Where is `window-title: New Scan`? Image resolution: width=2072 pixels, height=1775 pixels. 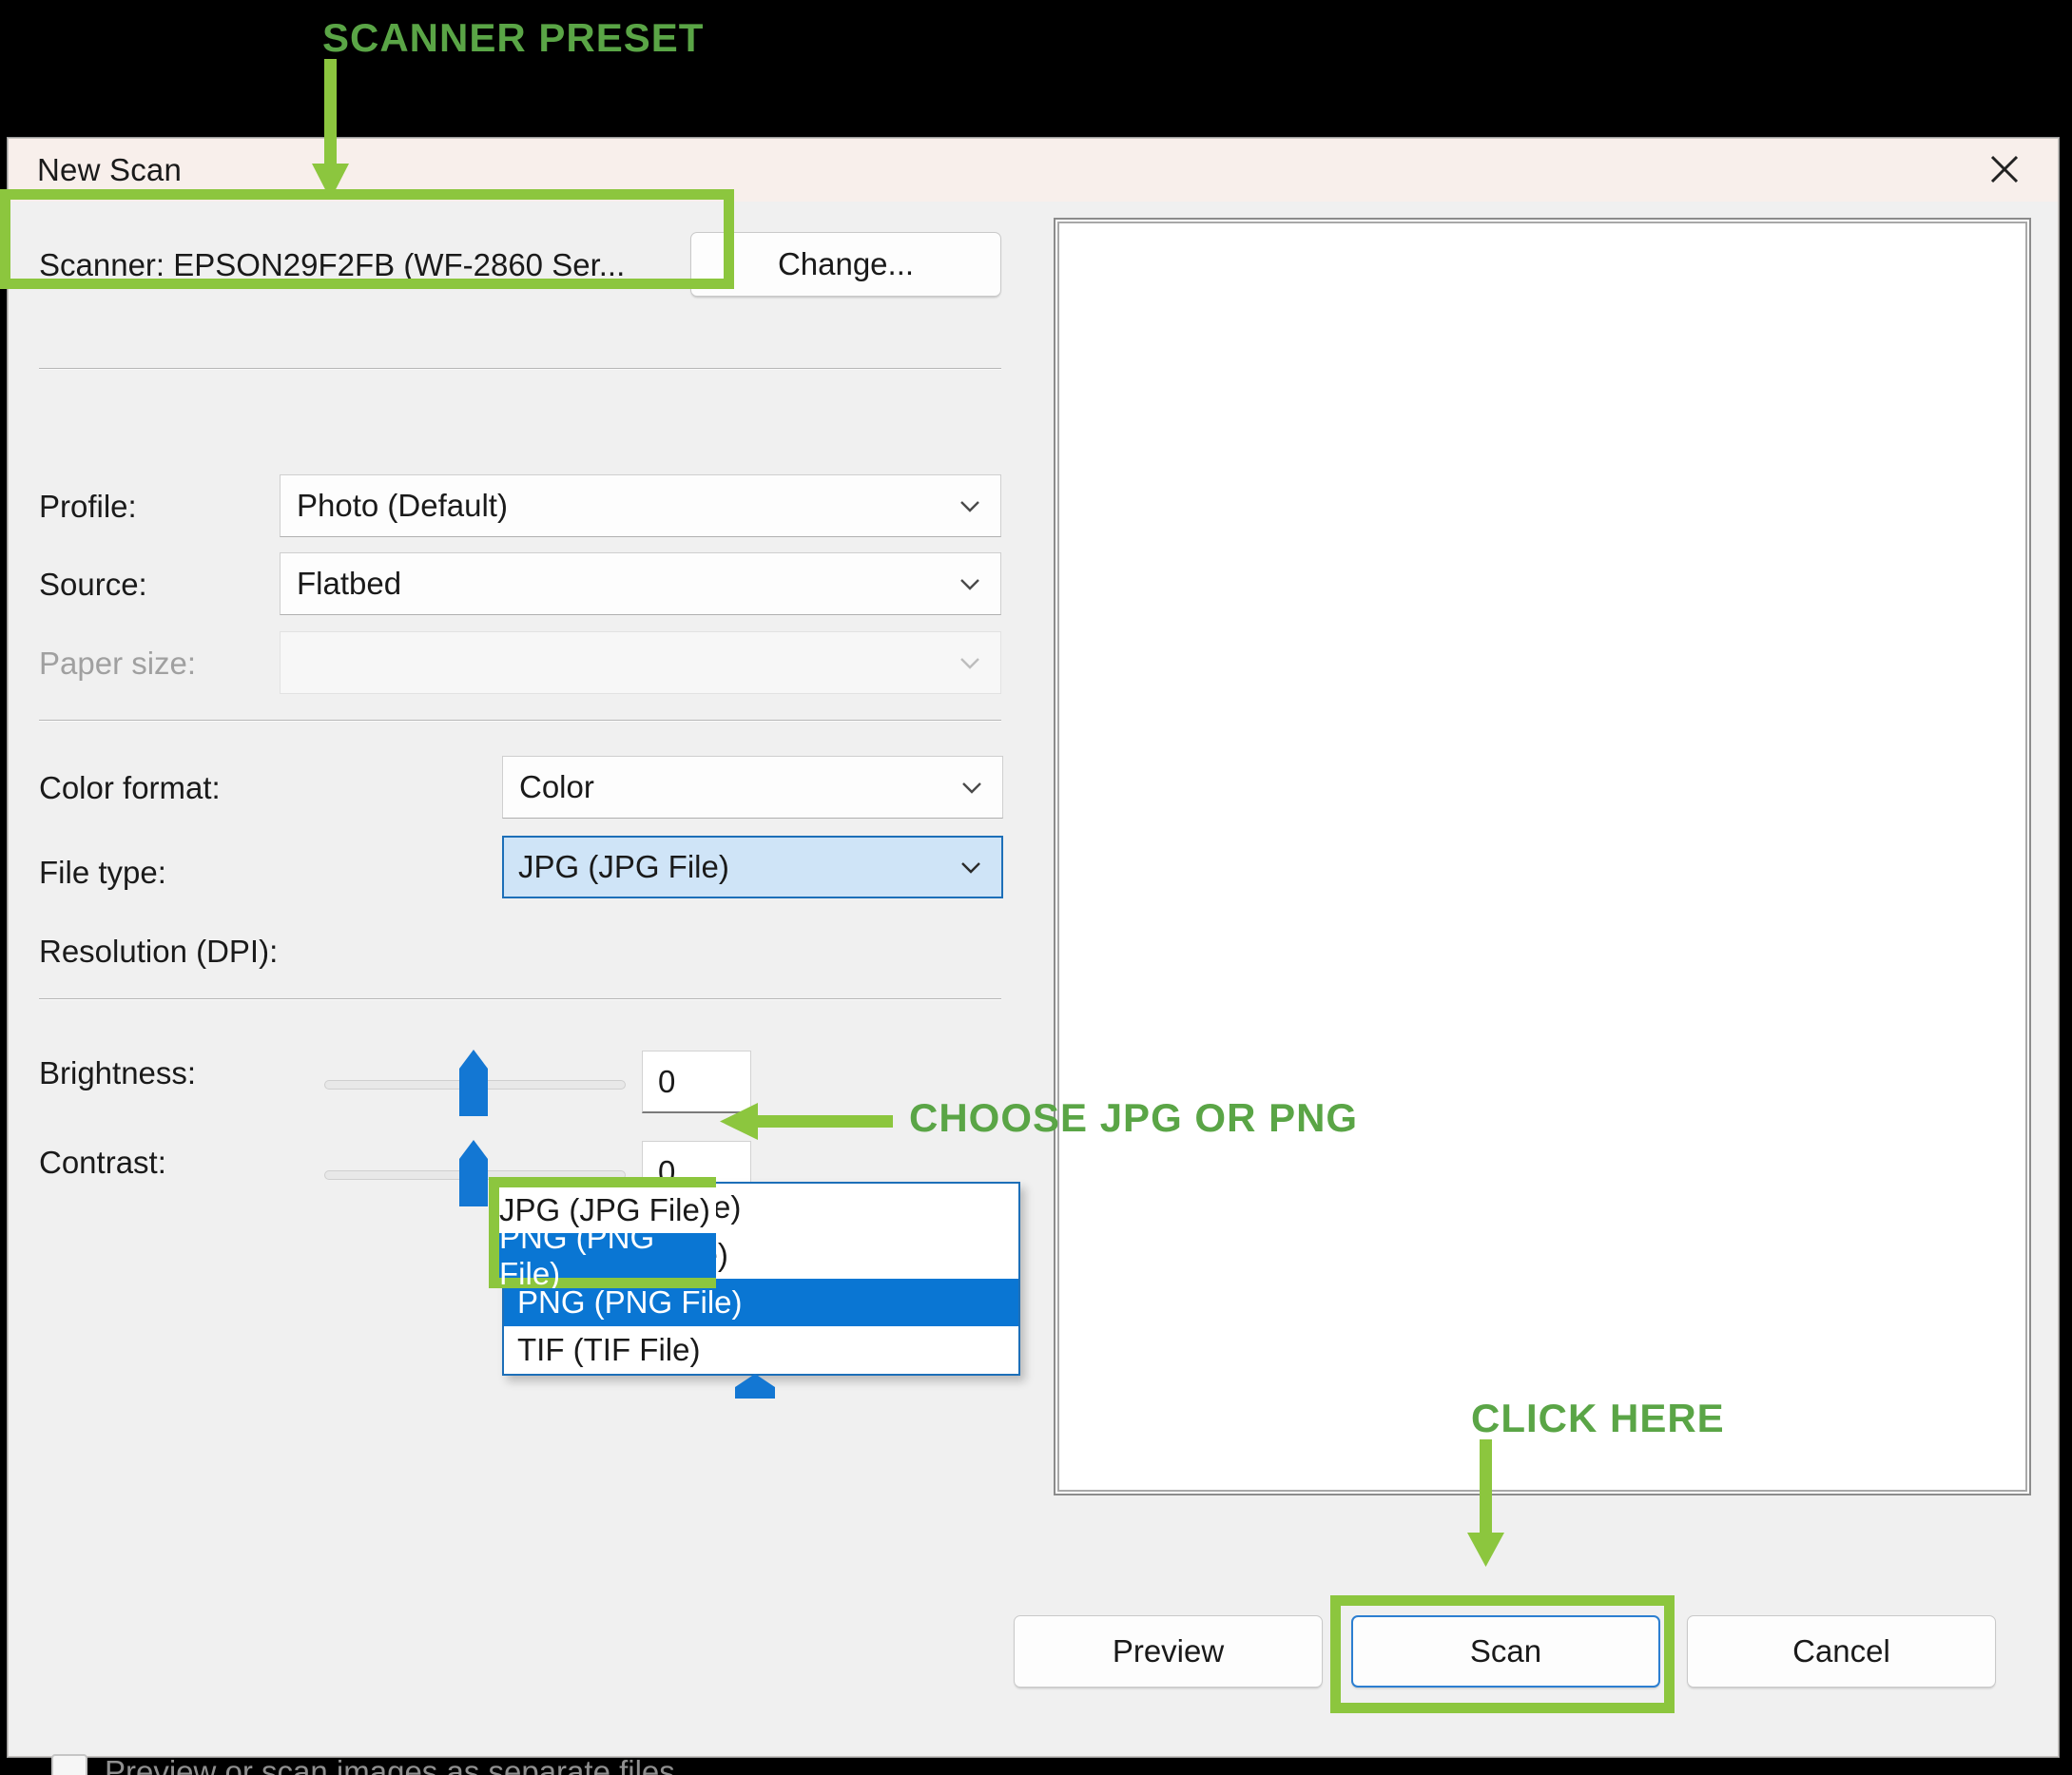
window-title: New Scan is located at coordinates (110, 169).